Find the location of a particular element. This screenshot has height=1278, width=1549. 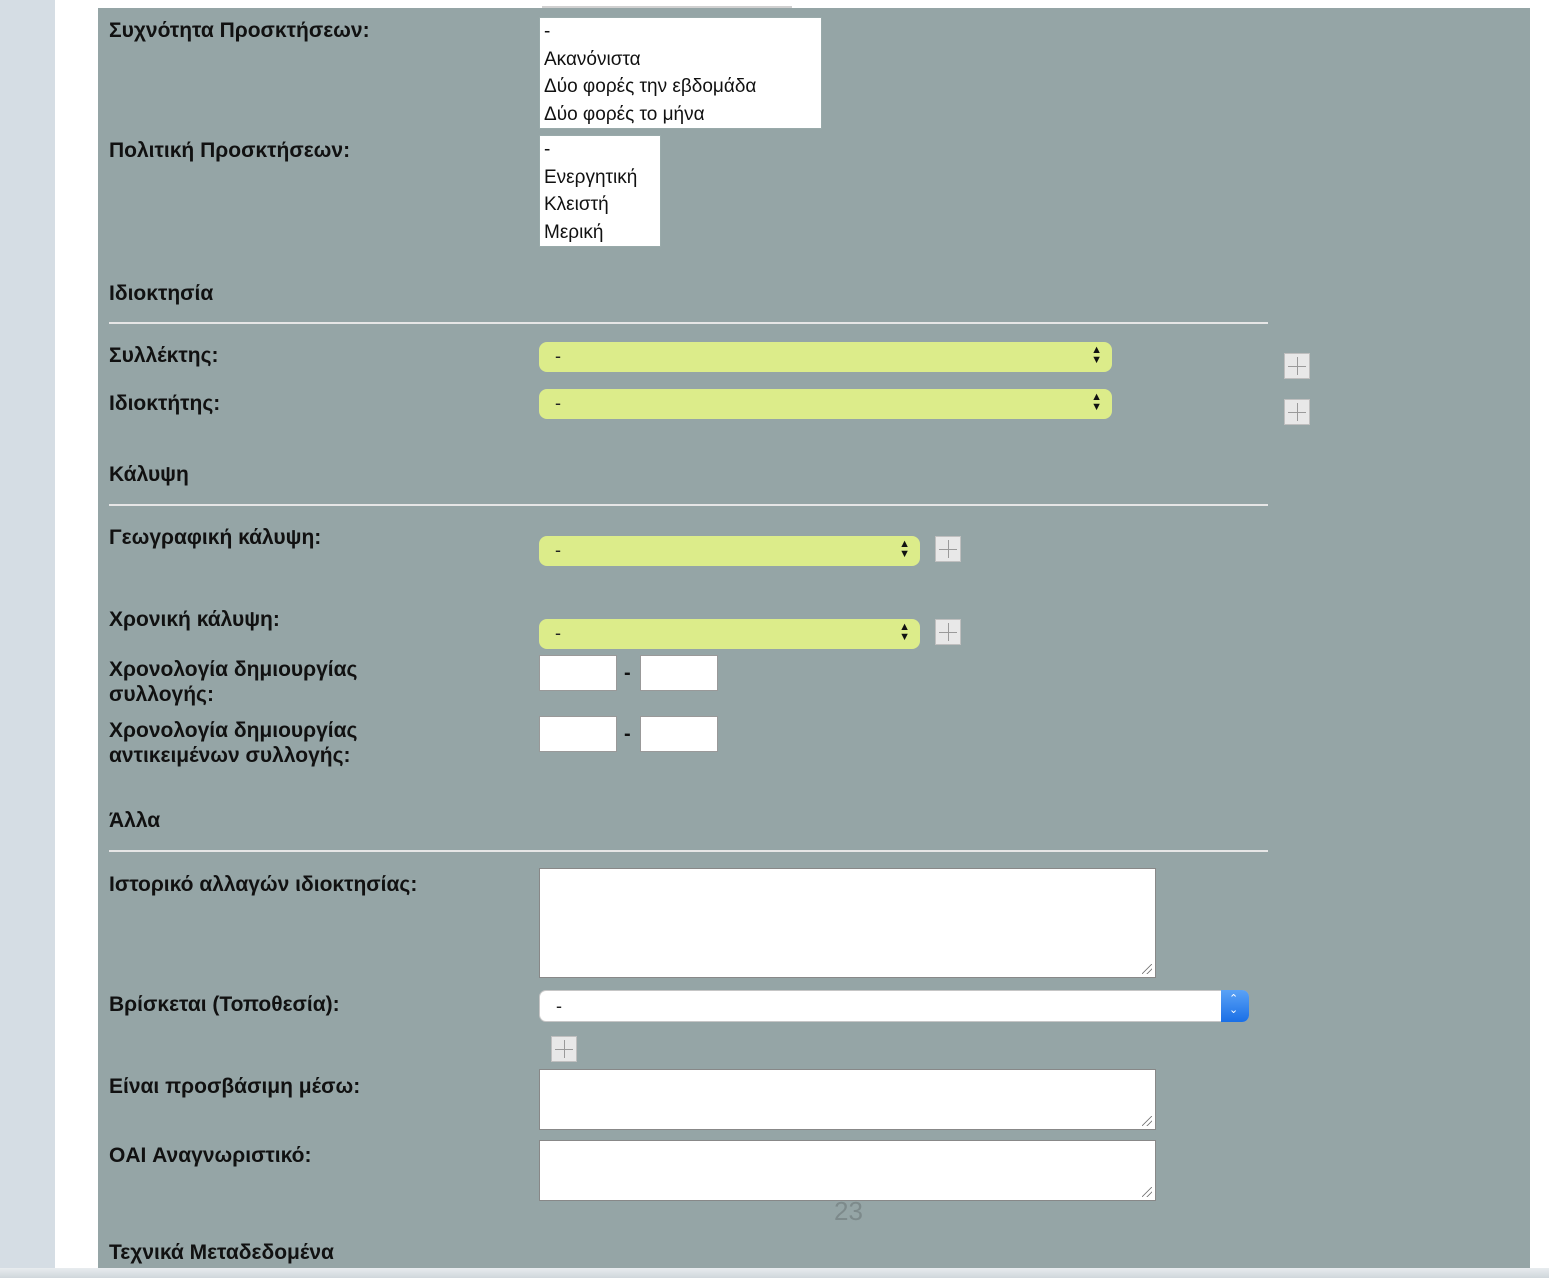

collector-label: Συλλέκτης: is located at coordinates (164, 355).